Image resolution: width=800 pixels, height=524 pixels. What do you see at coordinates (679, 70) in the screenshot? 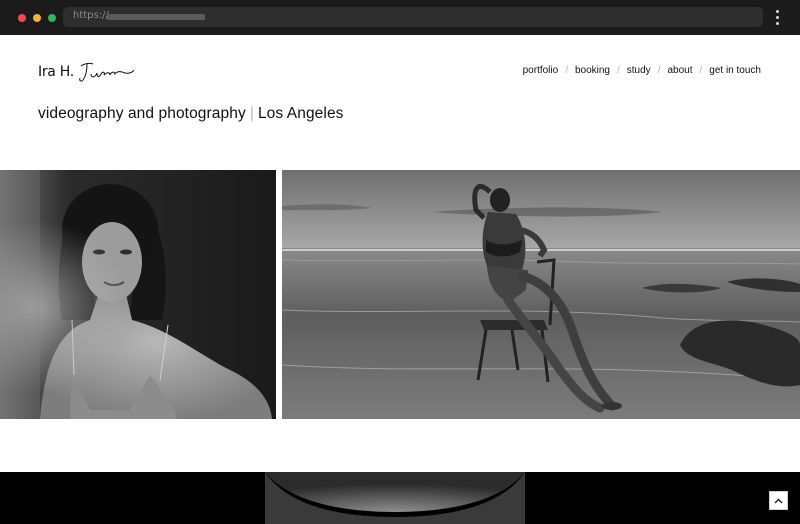
I see `nav-about: about` at bounding box center [679, 70].